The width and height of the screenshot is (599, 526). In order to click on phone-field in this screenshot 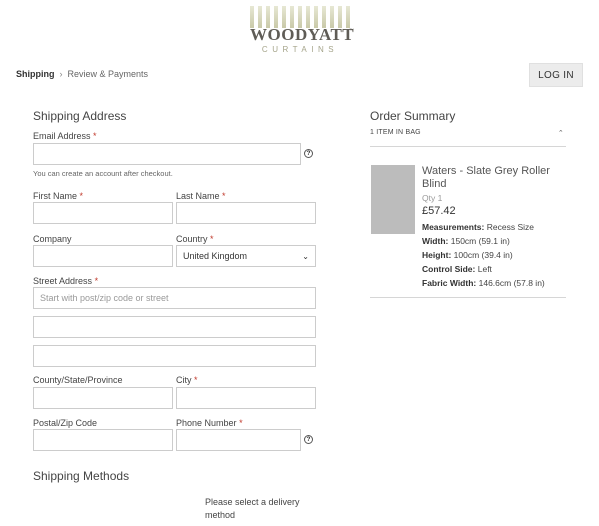, I will do `click(238, 440)`.